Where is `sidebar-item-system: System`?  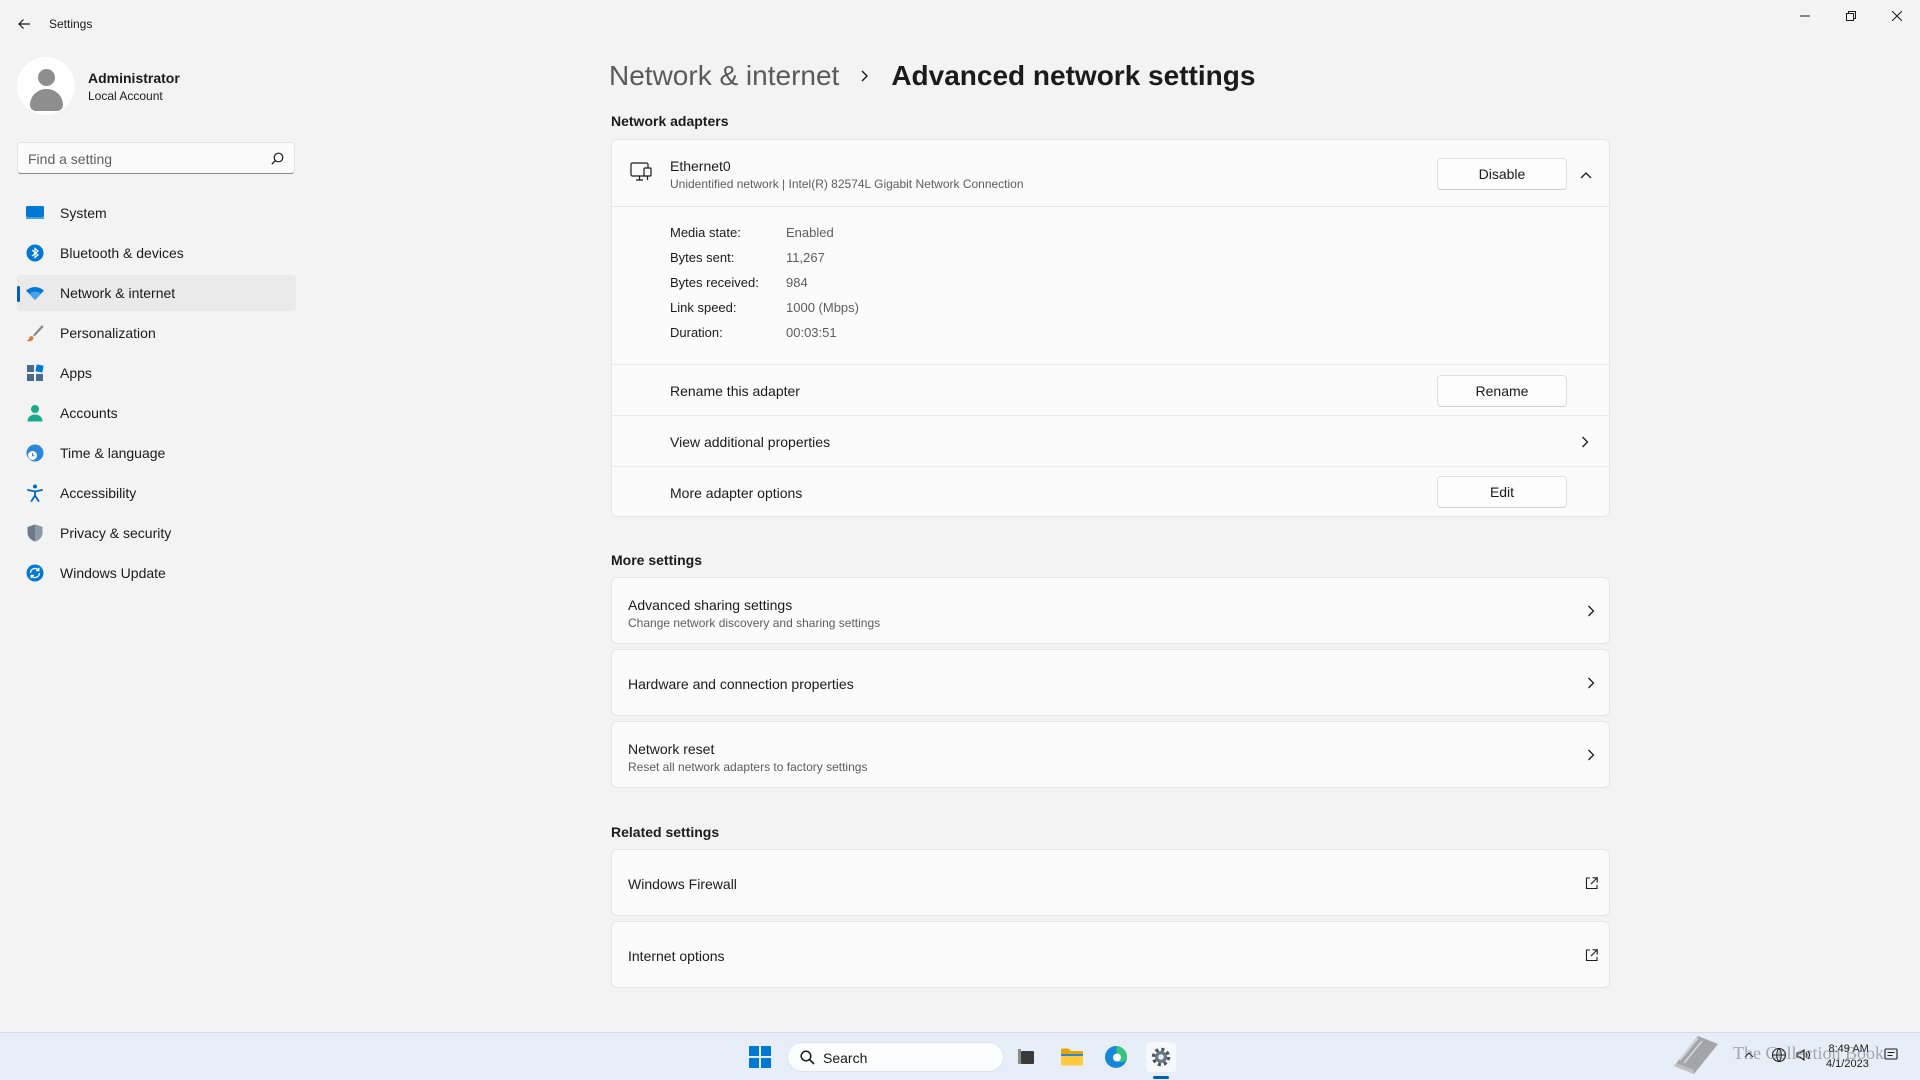 sidebar-item-system: System is located at coordinates (156, 213).